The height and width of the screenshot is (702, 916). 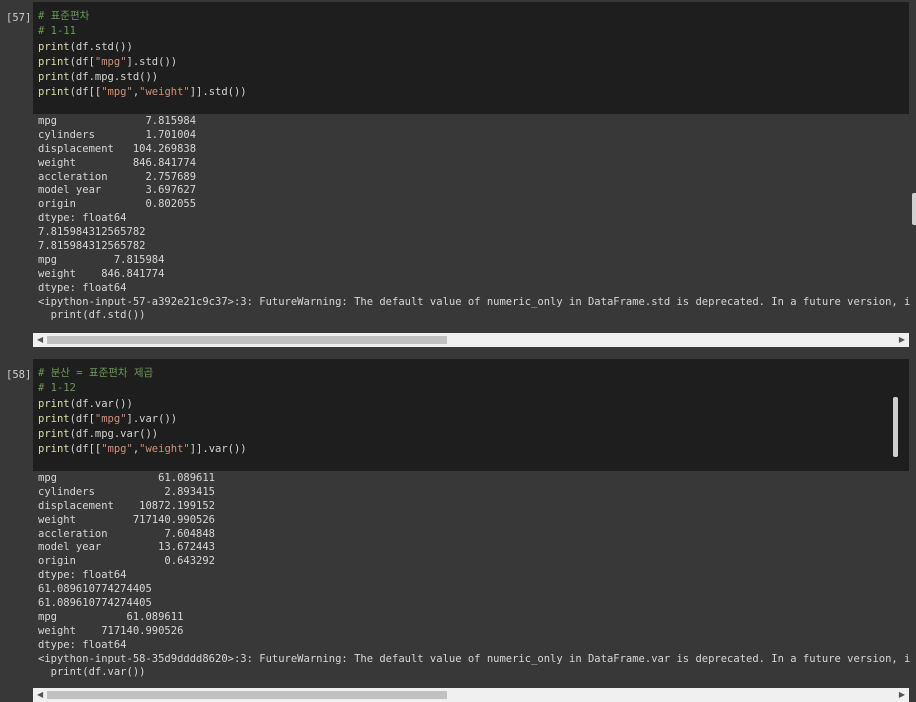 What do you see at coordinates (64, 16) in the screenshot?
I see `code-comment-line: # 표준편차` at bounding box center [64, 16].